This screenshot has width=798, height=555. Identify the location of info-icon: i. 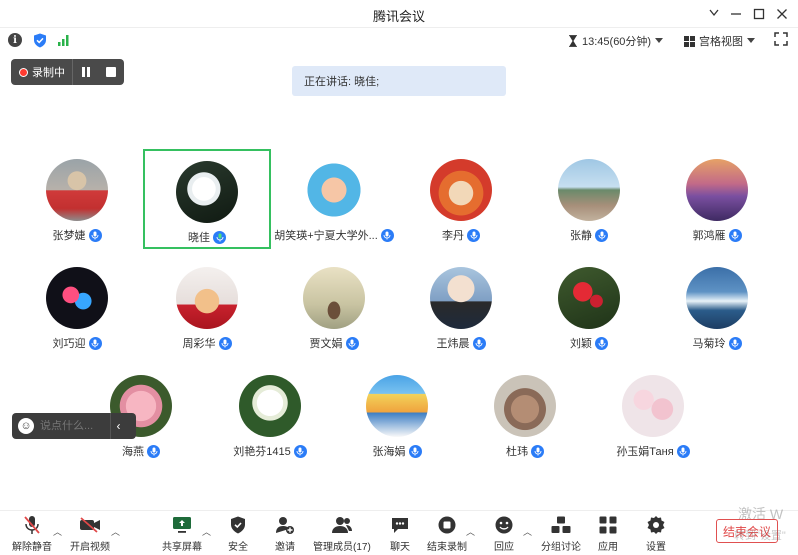
(15, 40).